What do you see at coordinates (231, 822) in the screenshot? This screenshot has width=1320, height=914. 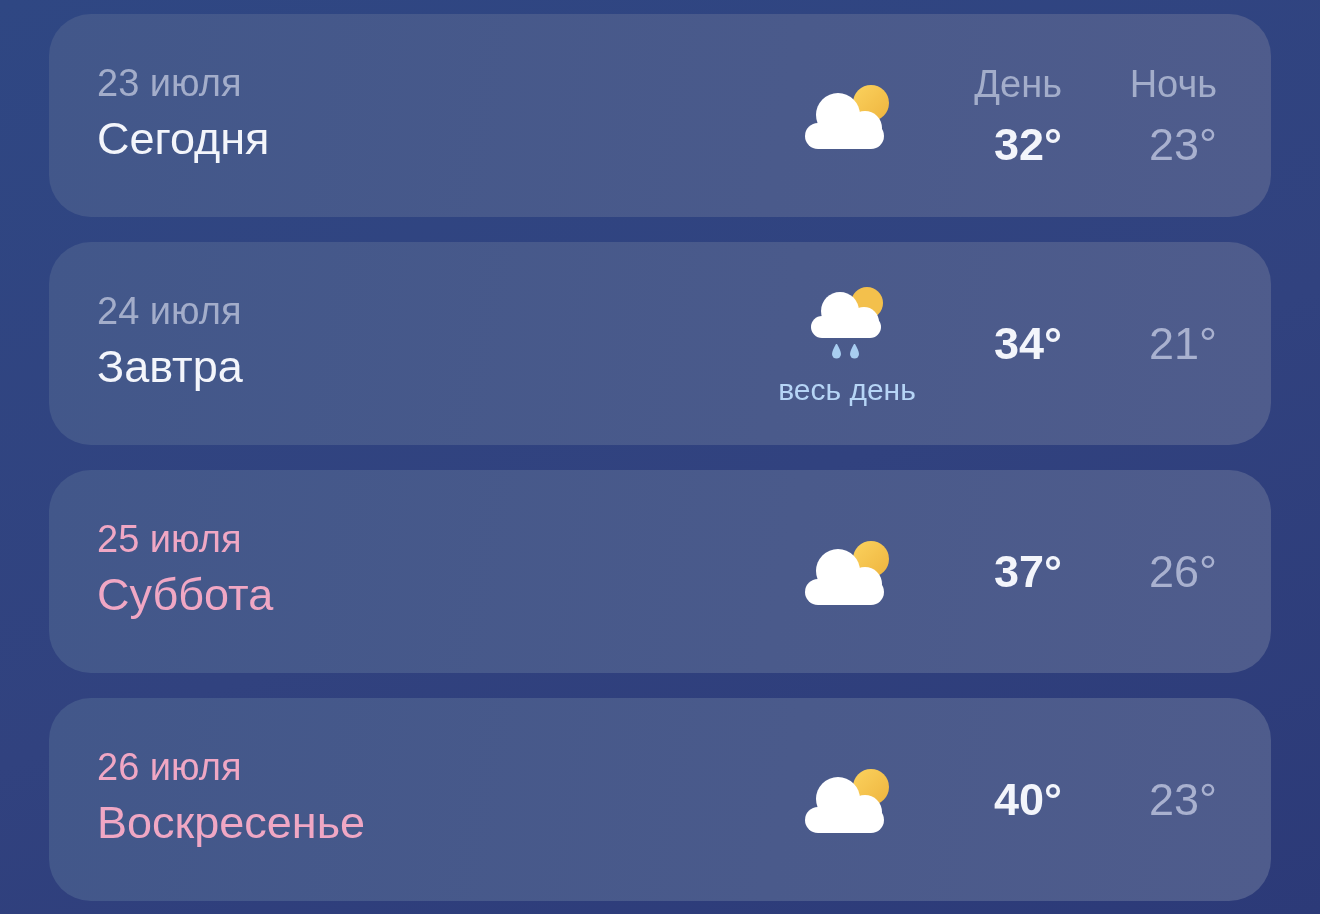 I see `day-name: Воскресенье` at bounding box center [231, 822].